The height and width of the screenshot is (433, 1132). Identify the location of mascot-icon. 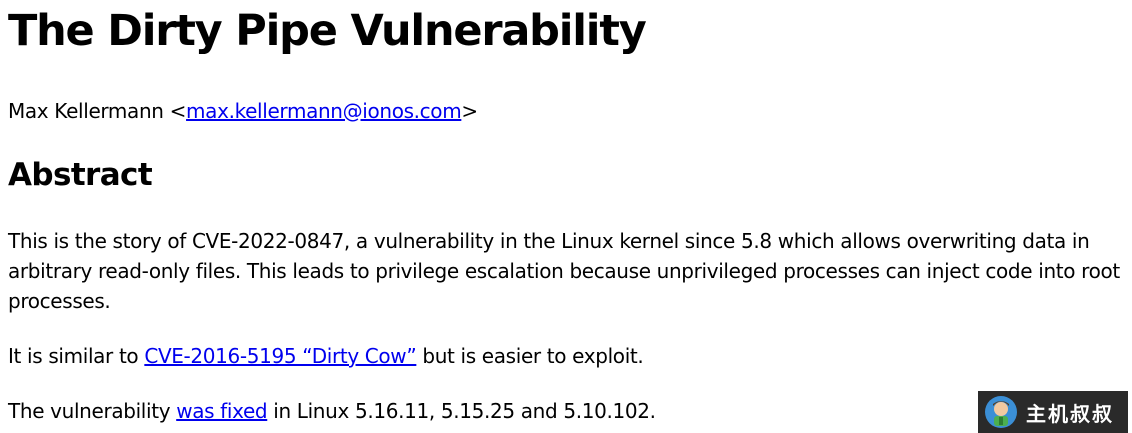
(1001, 412).